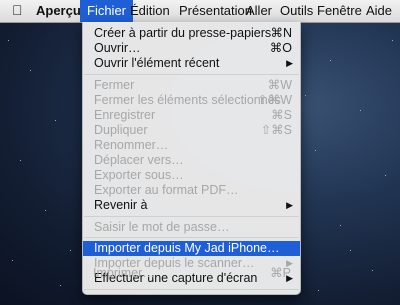 The height and width of the screenshot is (305, 400). Describe the element at coordinates (280, 273) in the screenshot. I see `shortcut-label: ⌘P` at that location.